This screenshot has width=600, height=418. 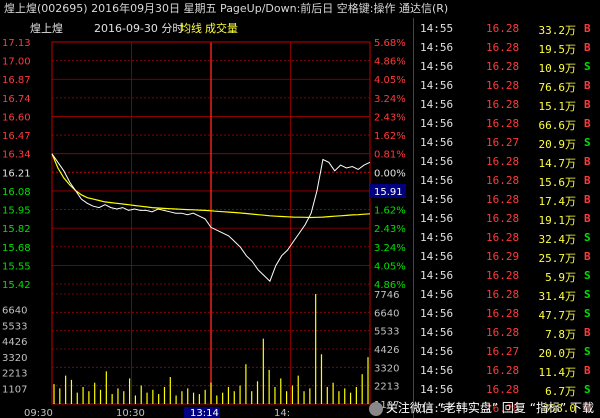 What do you see at coordinates (507, 200) in the screenshot?
I see `tick-row: 14:56 16.28 17.4万 B` at bounding box center [507, 200].